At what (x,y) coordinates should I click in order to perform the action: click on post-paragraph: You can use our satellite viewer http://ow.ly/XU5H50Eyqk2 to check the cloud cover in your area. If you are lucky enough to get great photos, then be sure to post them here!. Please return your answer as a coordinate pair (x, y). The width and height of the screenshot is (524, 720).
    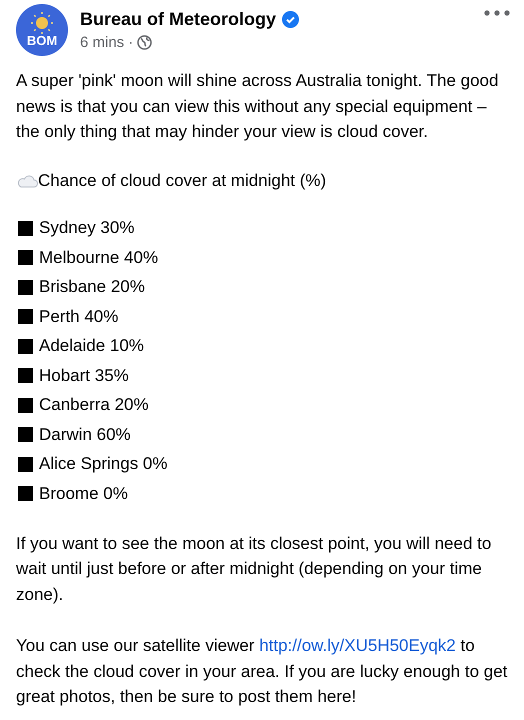
    Looking at the image, I should click on (262, 671).